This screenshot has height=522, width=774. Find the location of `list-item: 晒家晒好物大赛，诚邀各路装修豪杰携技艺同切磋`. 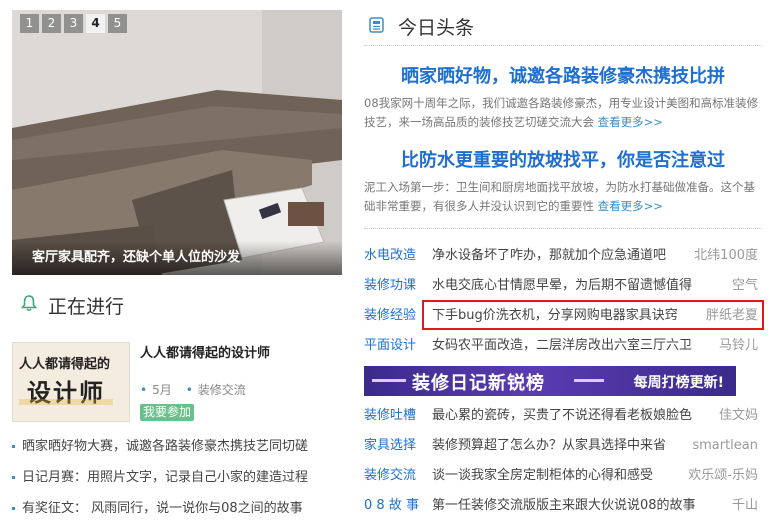

list-item: 晒家晒好物大赛，诚邀各路装修豪杰携技艺同切磋 is located at coordinates (179, 449).